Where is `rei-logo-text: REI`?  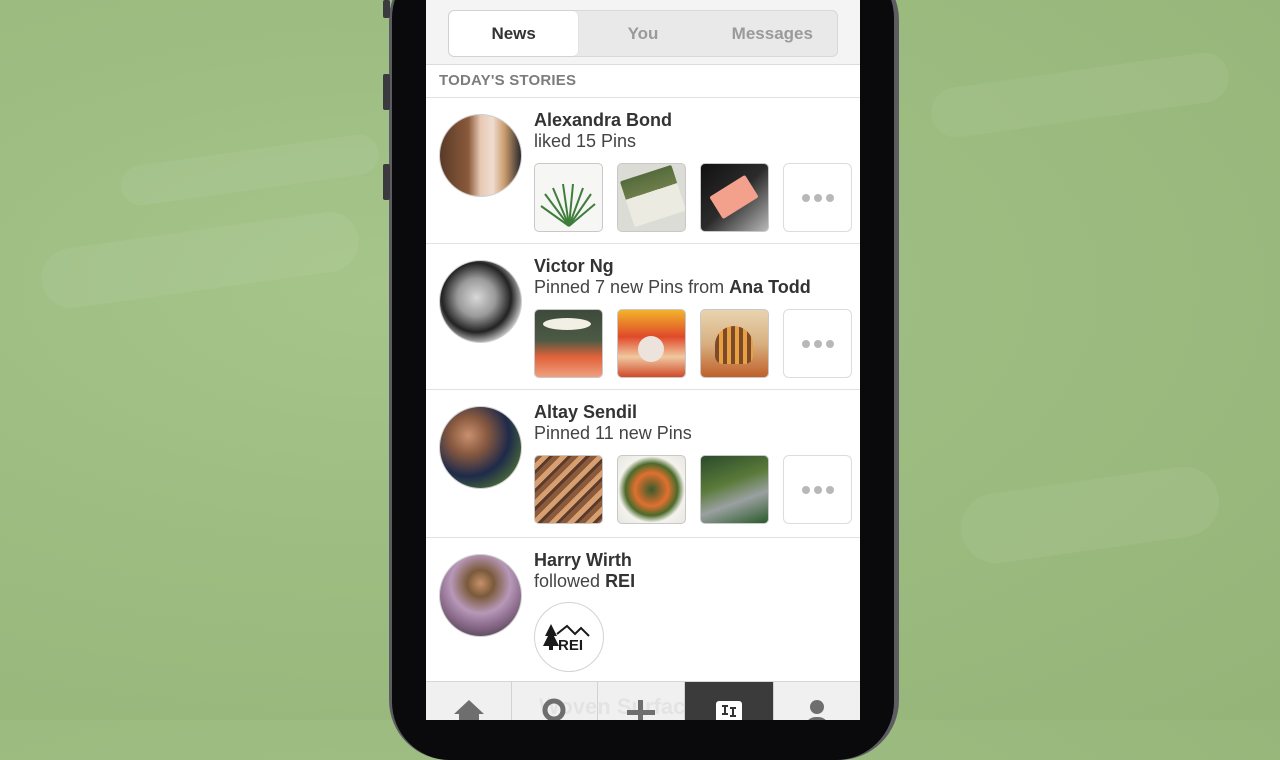 rei-logo-text: REI is located at coordinates (570, 644).